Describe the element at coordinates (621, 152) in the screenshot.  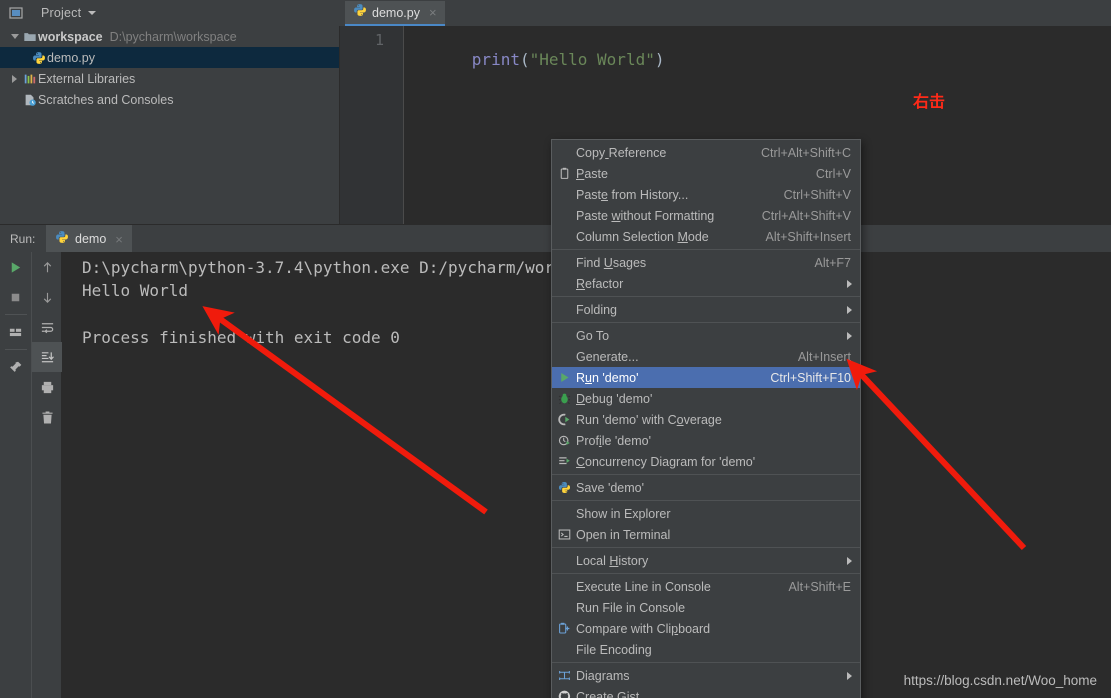
I see `menu-item-label: Copy Reference` at that location.